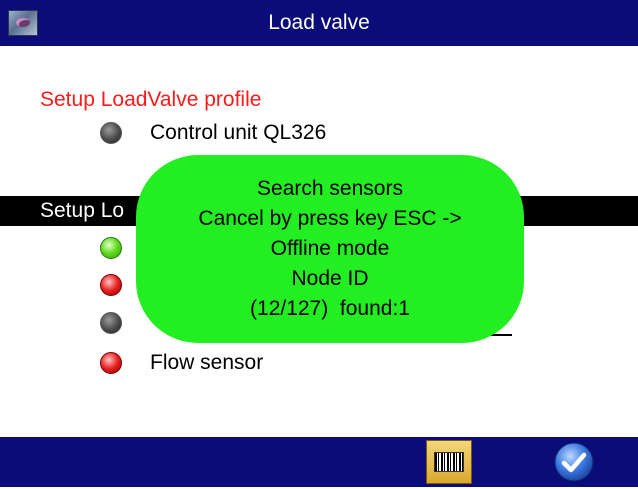 The image size is (638, 489). I want to click on barcode-icon, so click(449, 462).